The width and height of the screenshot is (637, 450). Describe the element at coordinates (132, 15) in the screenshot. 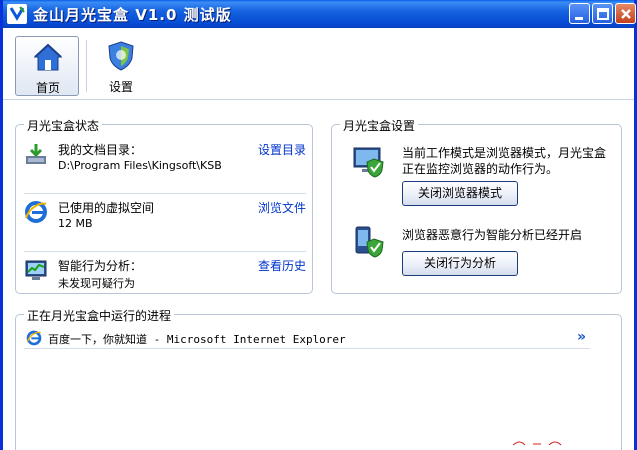

I see `window-title: 金山月光宝盒 V1.0 测试版` at that location.